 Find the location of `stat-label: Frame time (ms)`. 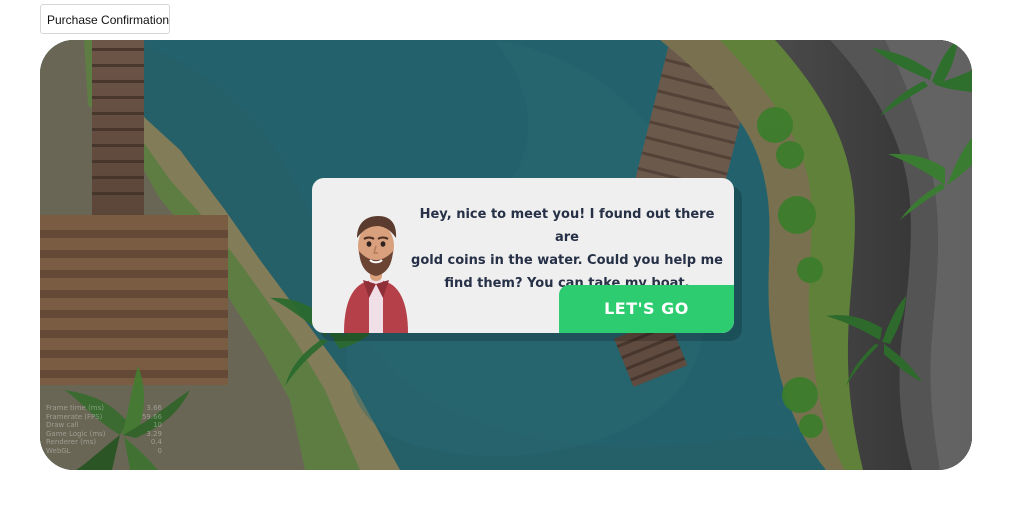

stat-label: Frame time (ms) is located at coordinates (75, 408).